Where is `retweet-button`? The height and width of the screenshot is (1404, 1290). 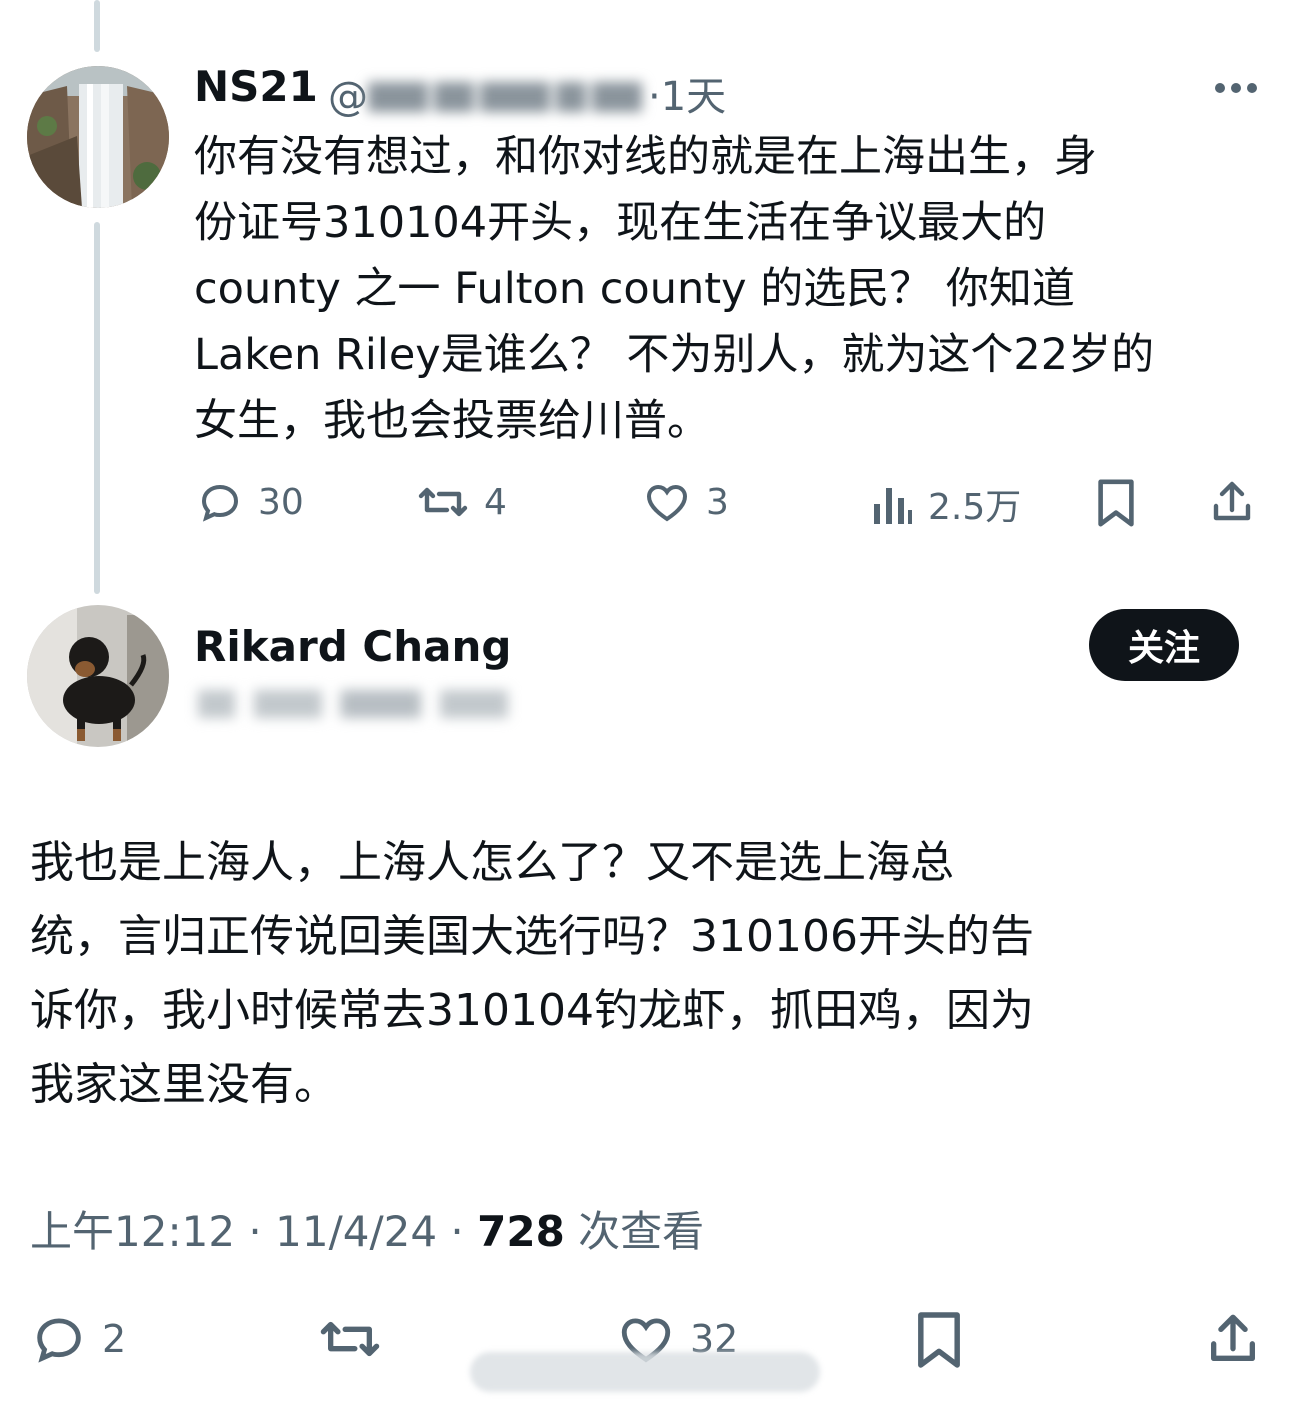
retweet-button is located at coordinates (350, 1339).